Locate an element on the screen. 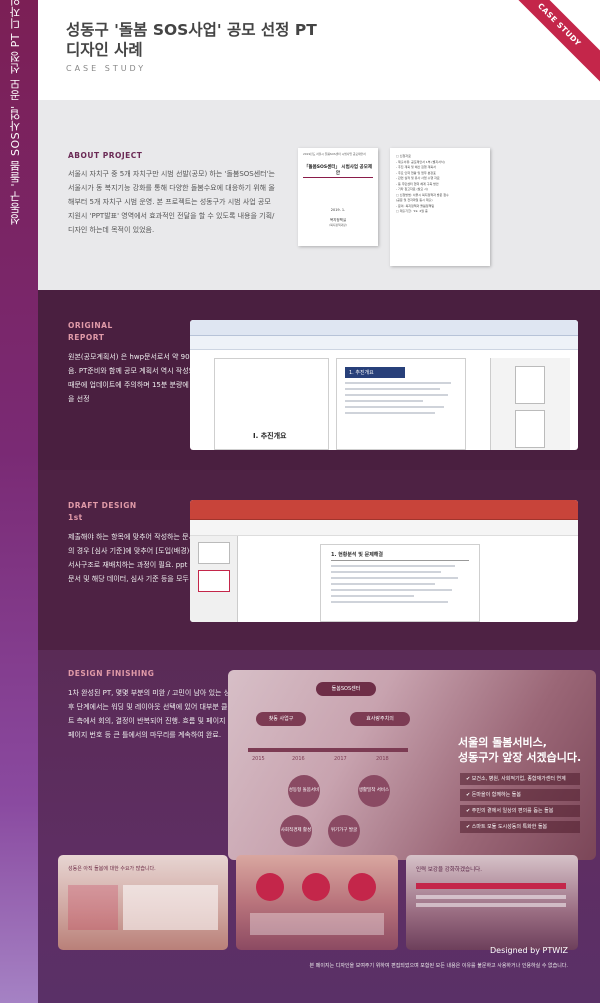 This screenshot has width=600, height=1003. year-label: 2015 is located at coordinates (258, 759).